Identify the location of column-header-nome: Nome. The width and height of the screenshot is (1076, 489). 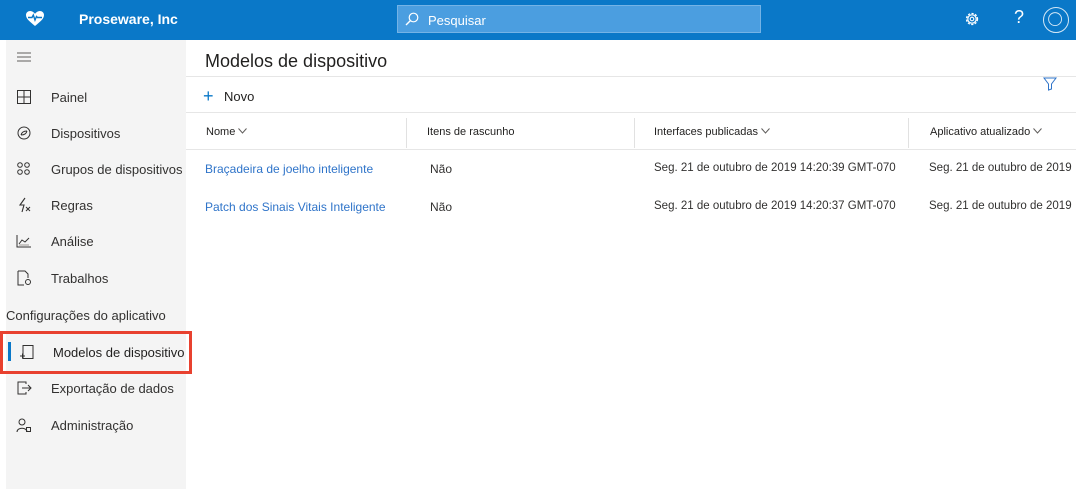
(227, 132).